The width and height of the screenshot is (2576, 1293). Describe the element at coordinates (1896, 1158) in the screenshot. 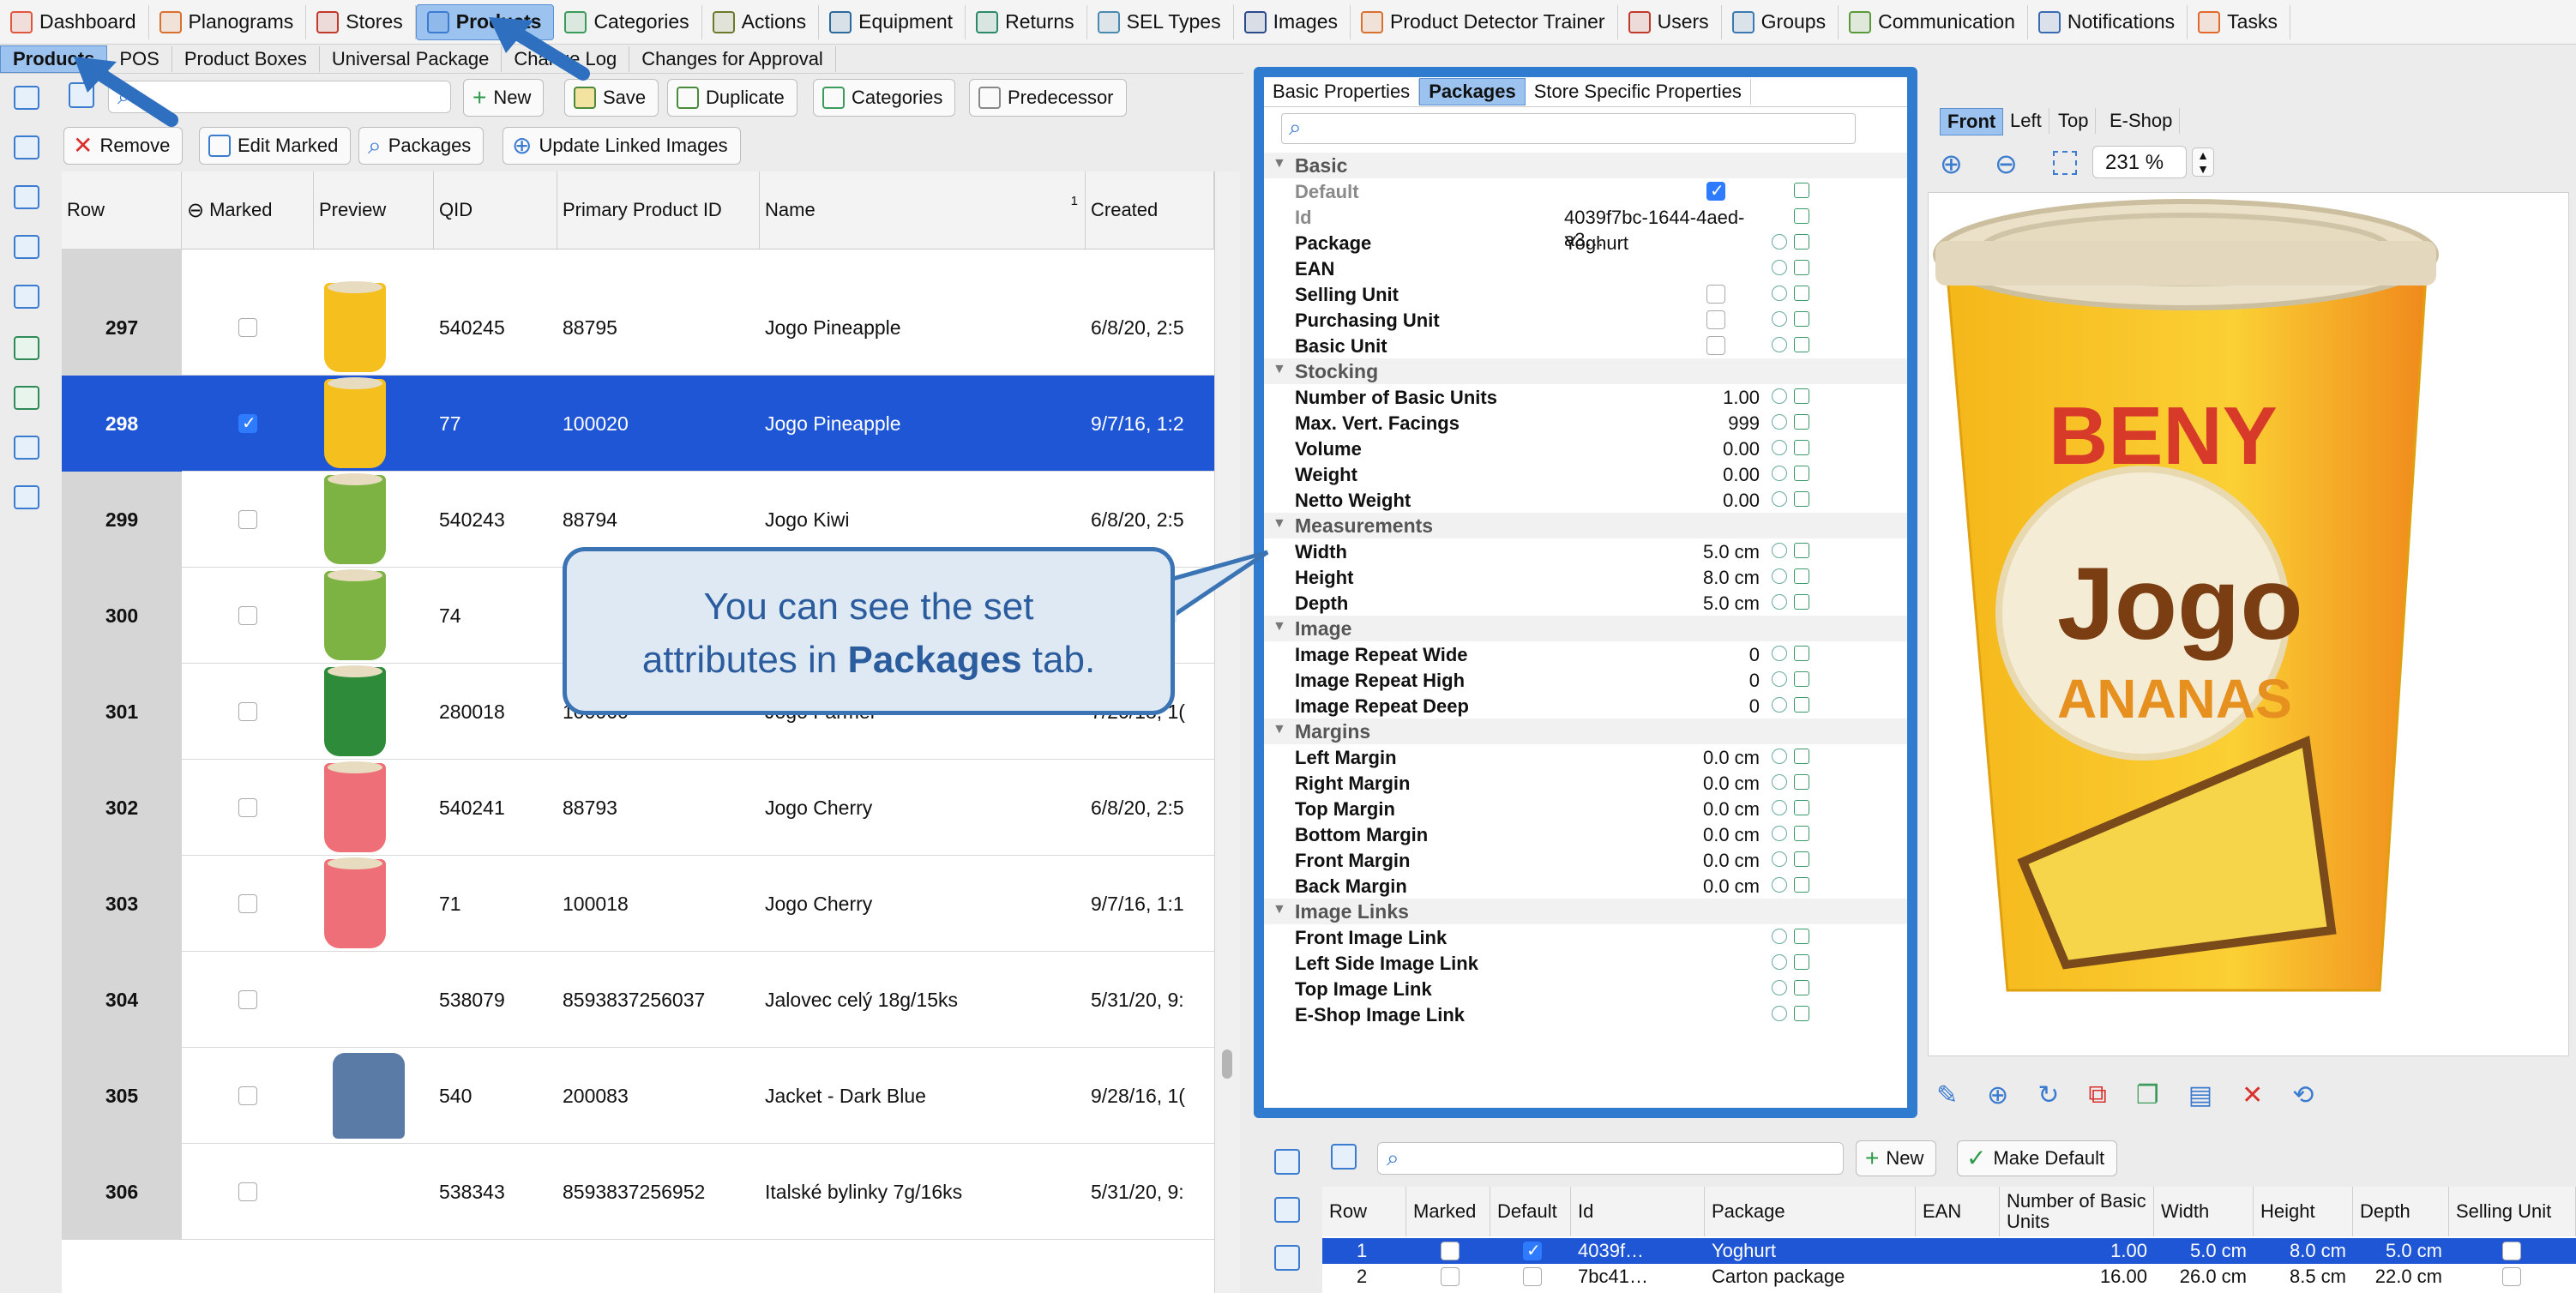

I see `bottom-new-button: + New` at that location.